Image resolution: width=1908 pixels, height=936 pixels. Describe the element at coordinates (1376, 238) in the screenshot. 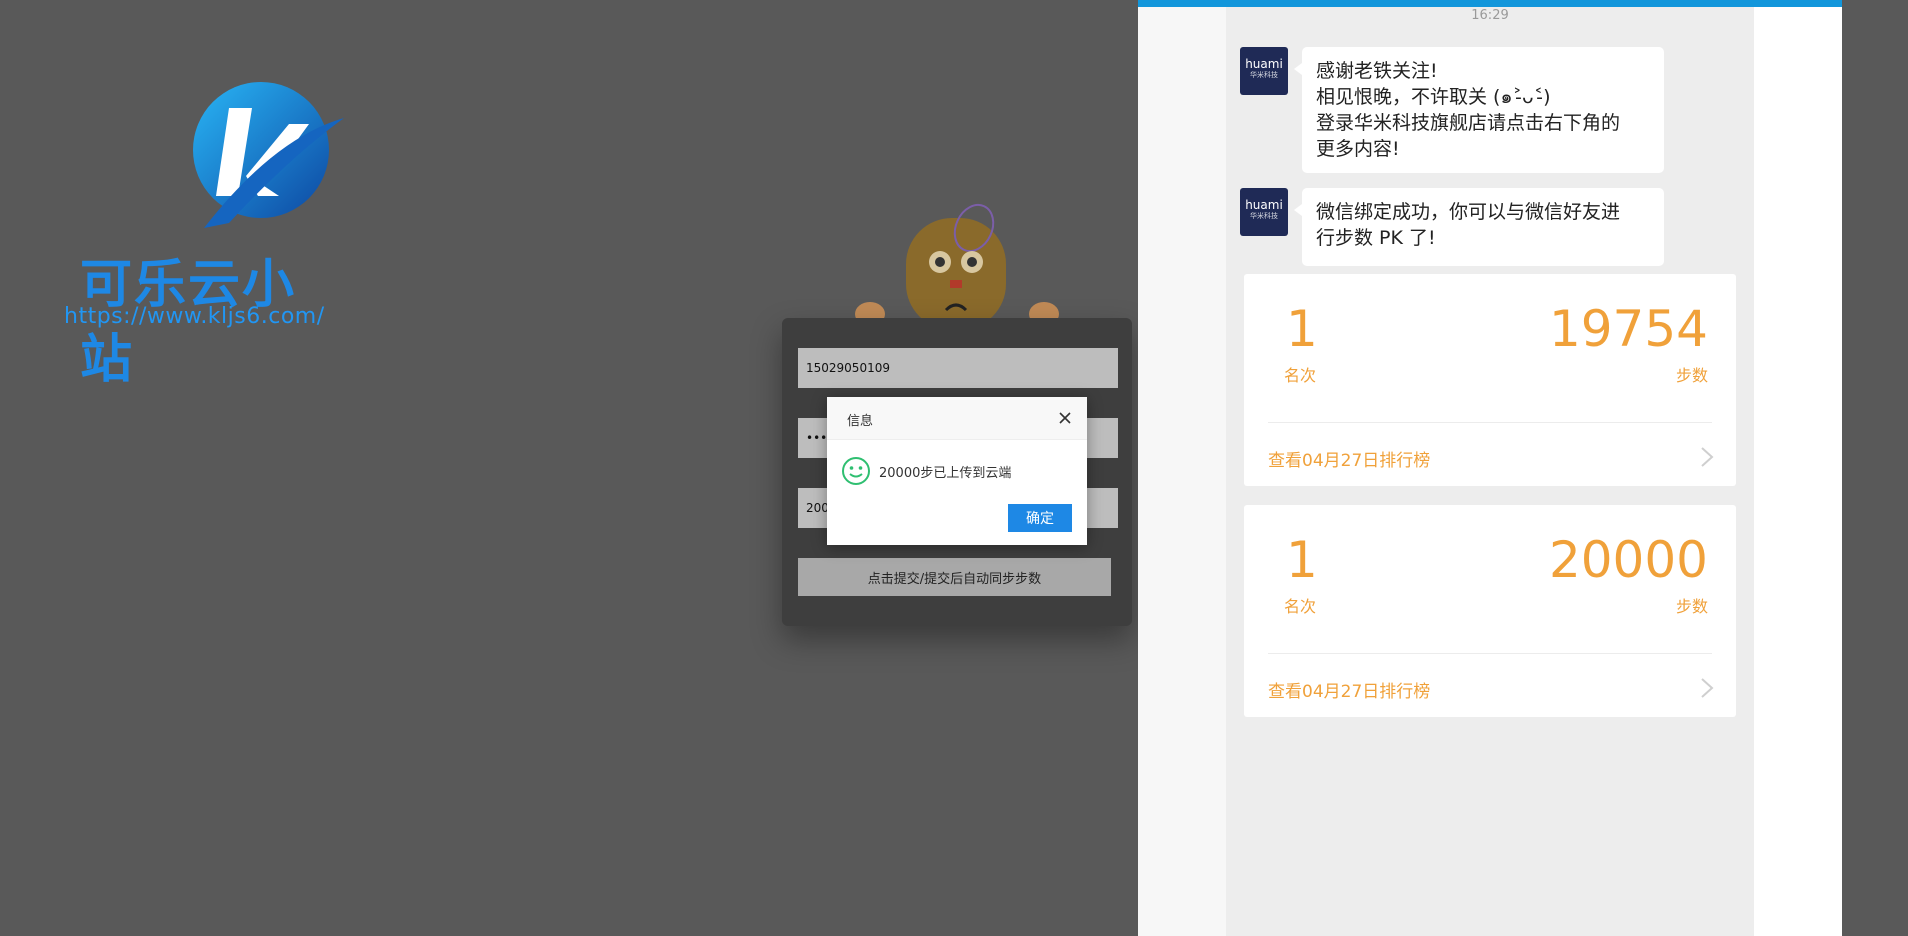

I see `message-line: 行步数 PK 了!` at that location.